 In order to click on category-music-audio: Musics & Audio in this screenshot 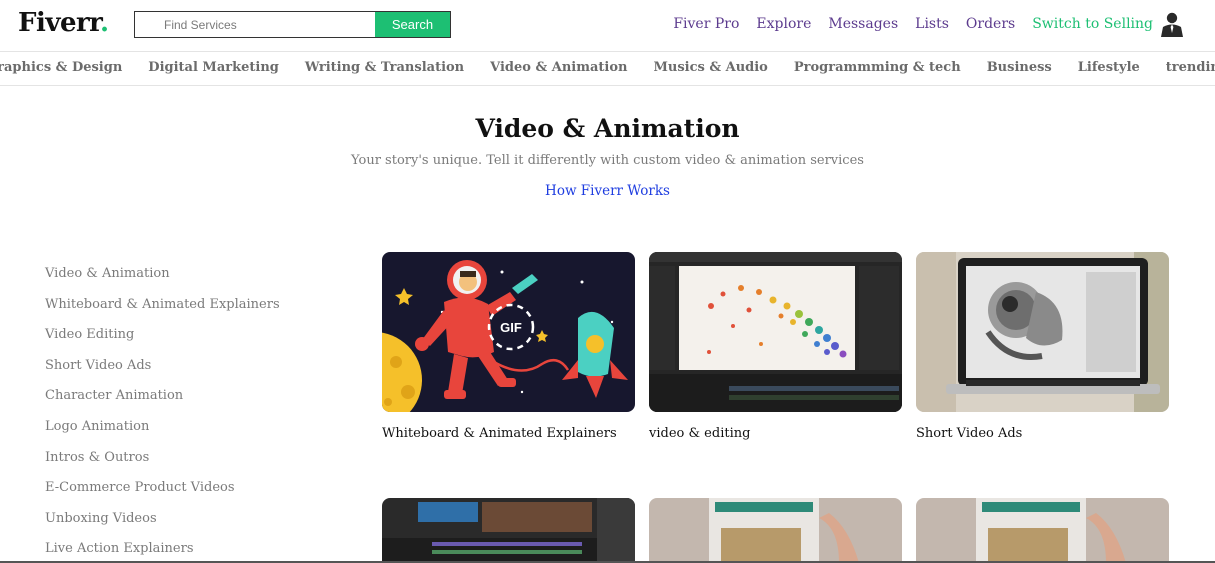, I will do `click(710, 68)`.